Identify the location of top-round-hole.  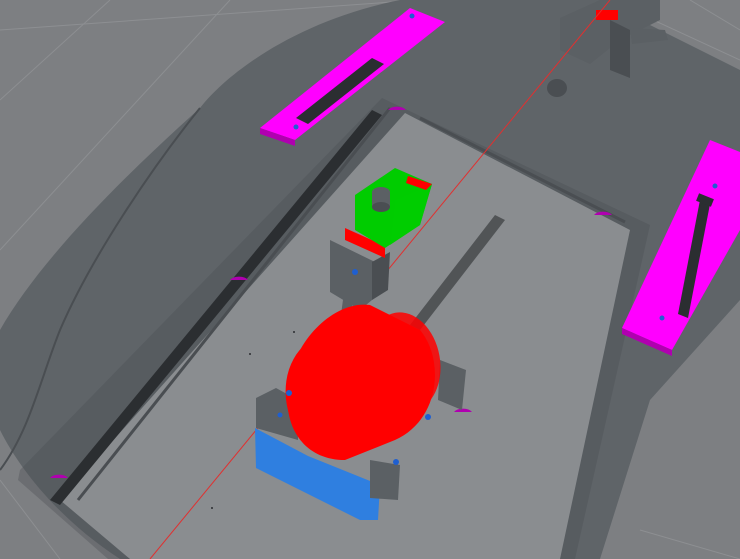
(557, 88).